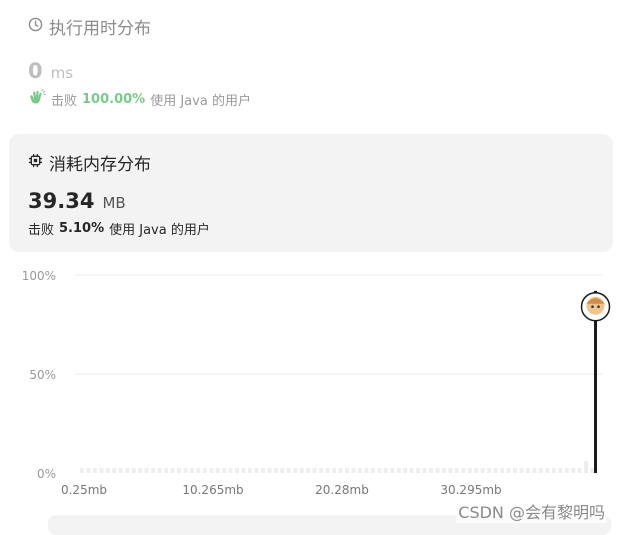 The height and width of the screenshot is (535, 621). Describe the element at coordinates (159, 230) in the screenshot. I see `memory-beat-suffix: 使用 Java 的用户` at that location.